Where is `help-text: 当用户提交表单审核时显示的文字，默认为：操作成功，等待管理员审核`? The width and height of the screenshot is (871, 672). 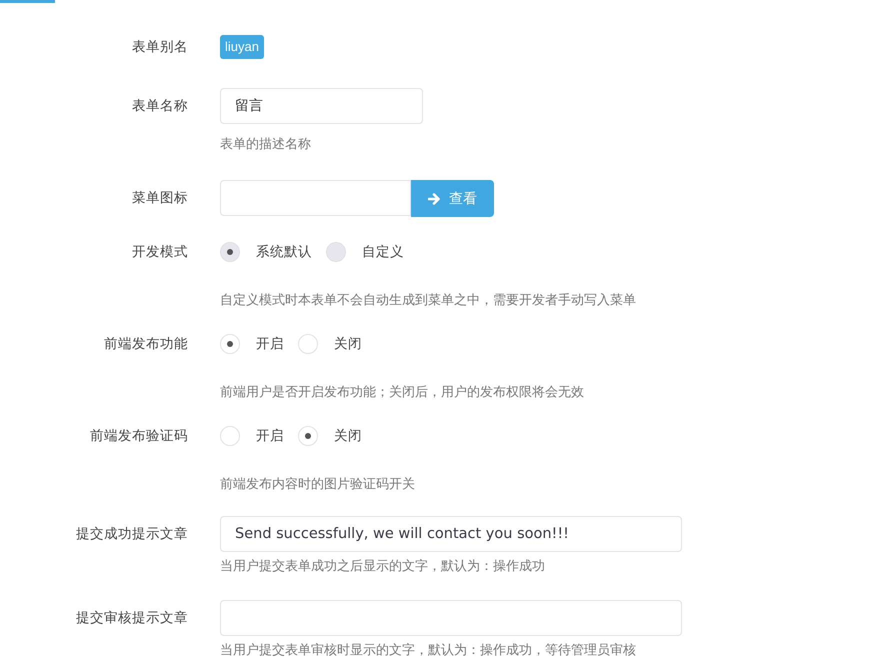 help-text: 当用户提交表单审核时显示的文字，默认为：操作成功，等待管理员审核 is located at coordinates (428, 651).